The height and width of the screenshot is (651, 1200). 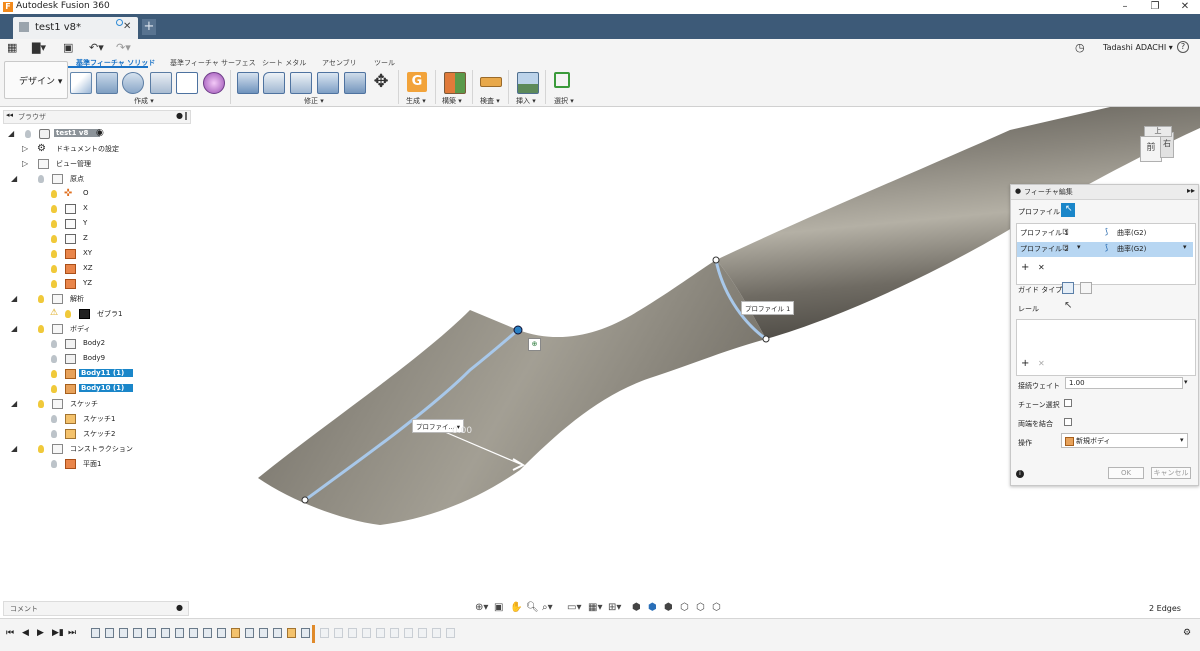 I want to click on condition-dropdown-icon: ▾, so click(x=1185, y=247).